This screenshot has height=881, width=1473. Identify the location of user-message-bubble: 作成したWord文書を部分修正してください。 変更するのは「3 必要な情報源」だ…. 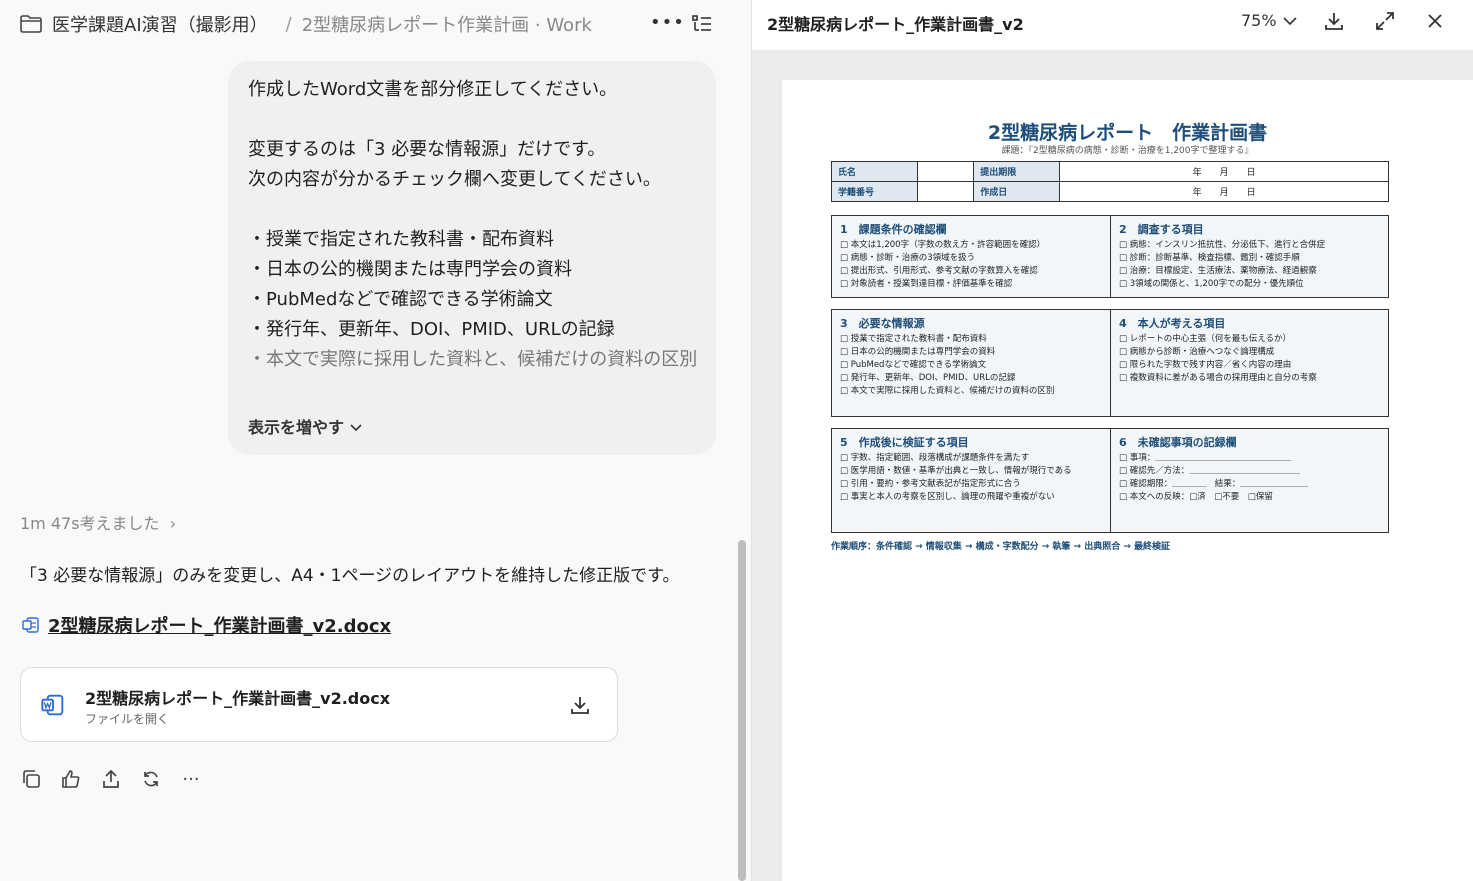
(472, 258).